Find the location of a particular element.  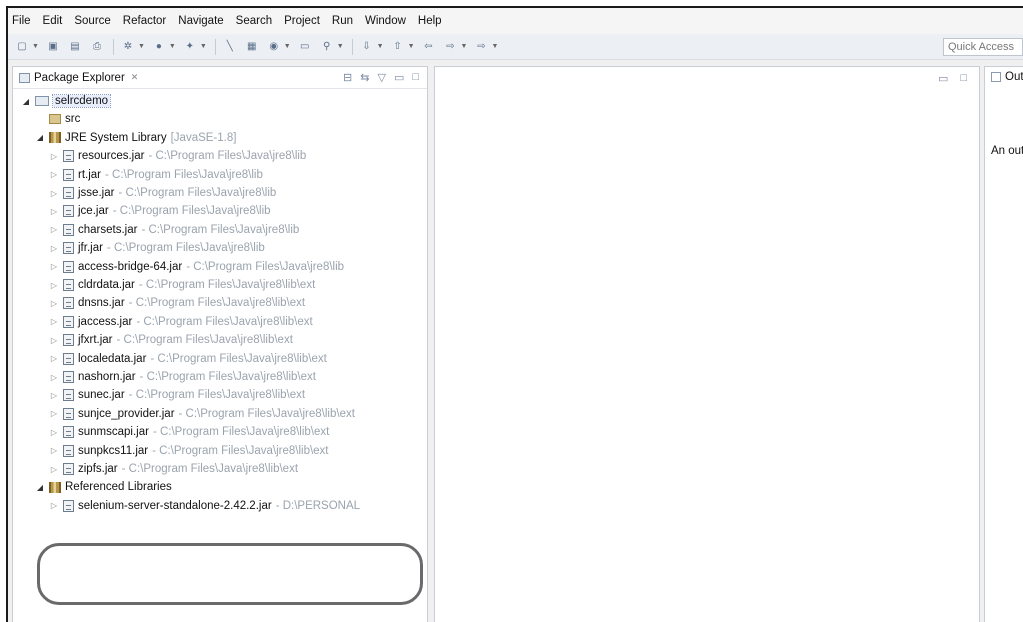

tree-item-path: - C:\Program Files\Java\jre8\lib\ext is located at coordinates (240, 450).